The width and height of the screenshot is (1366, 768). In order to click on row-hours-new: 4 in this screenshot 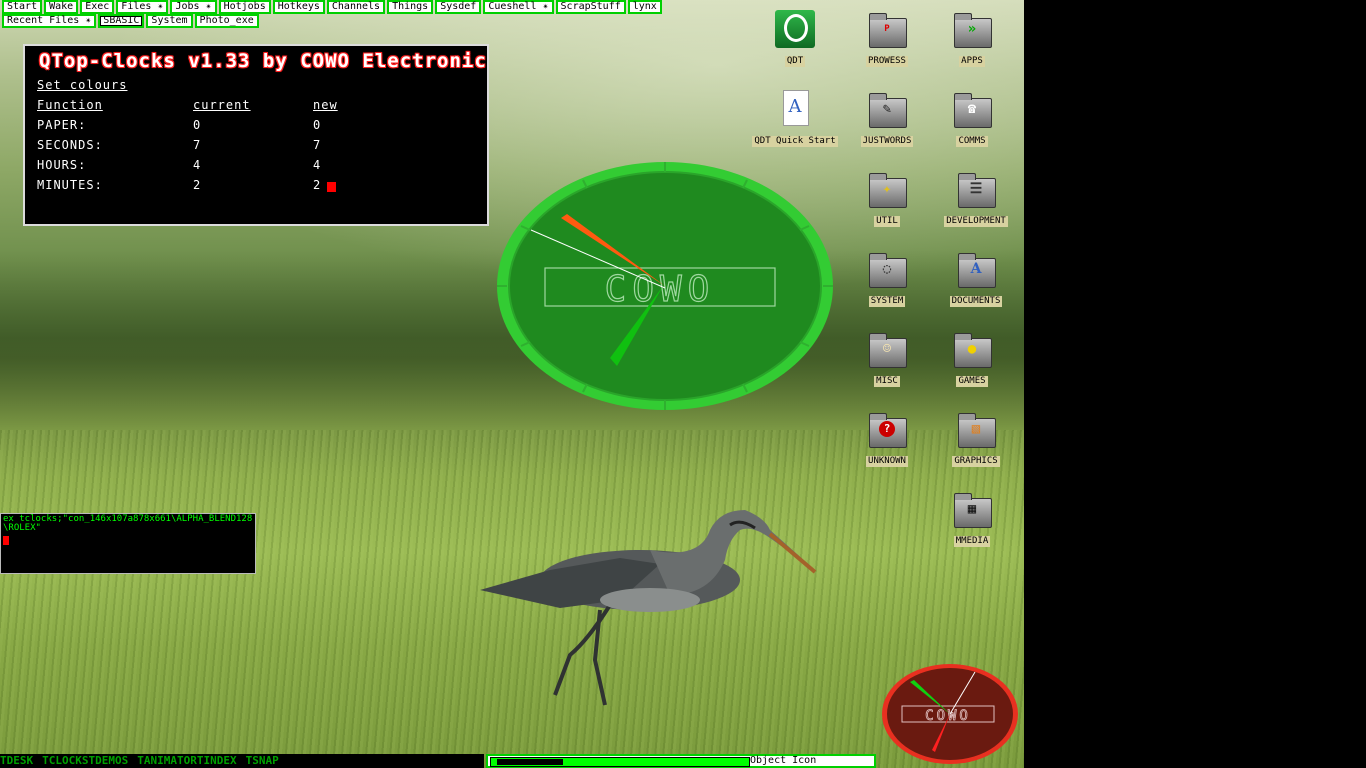, I will do `click(317, 165)`.